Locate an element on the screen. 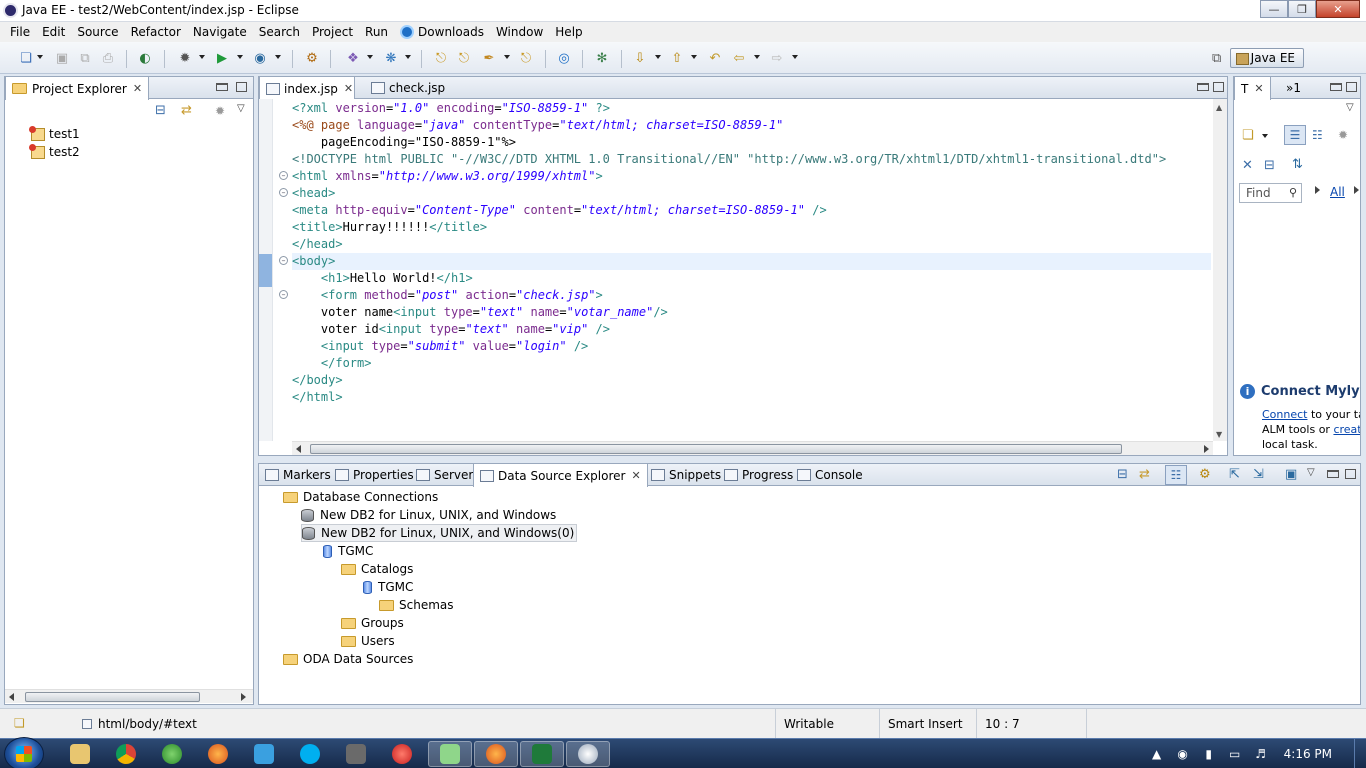  taskbar-eclipse-window is located at coordinates (588, 754).